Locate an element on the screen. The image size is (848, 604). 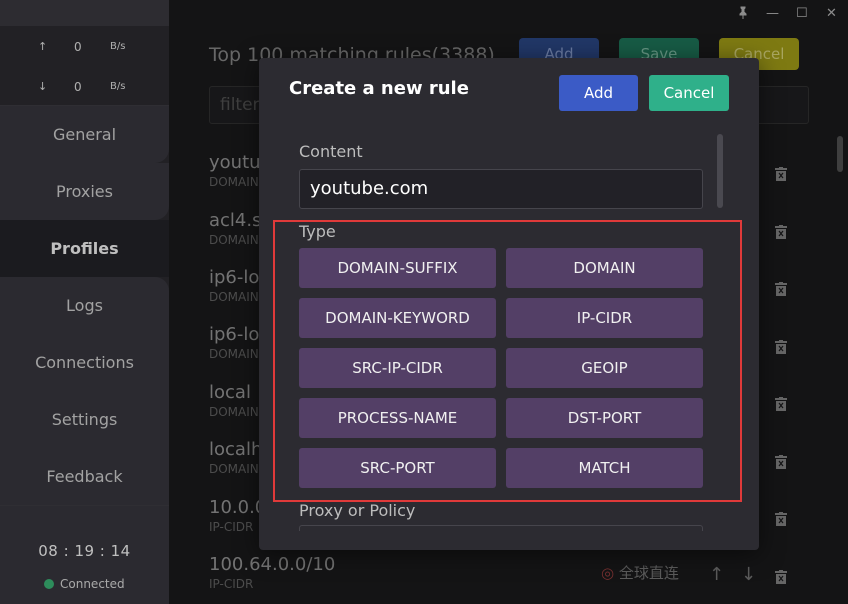
policy-label: Proxy or Policy is located at coordinates (357, 510).